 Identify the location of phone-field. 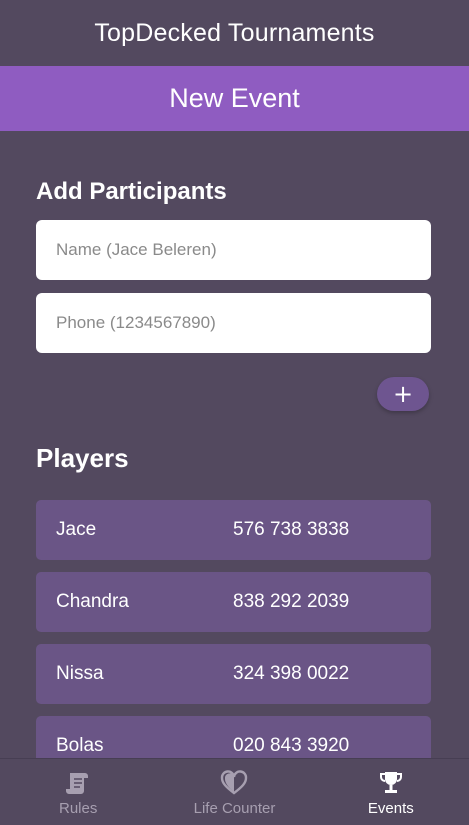
(233, 323).